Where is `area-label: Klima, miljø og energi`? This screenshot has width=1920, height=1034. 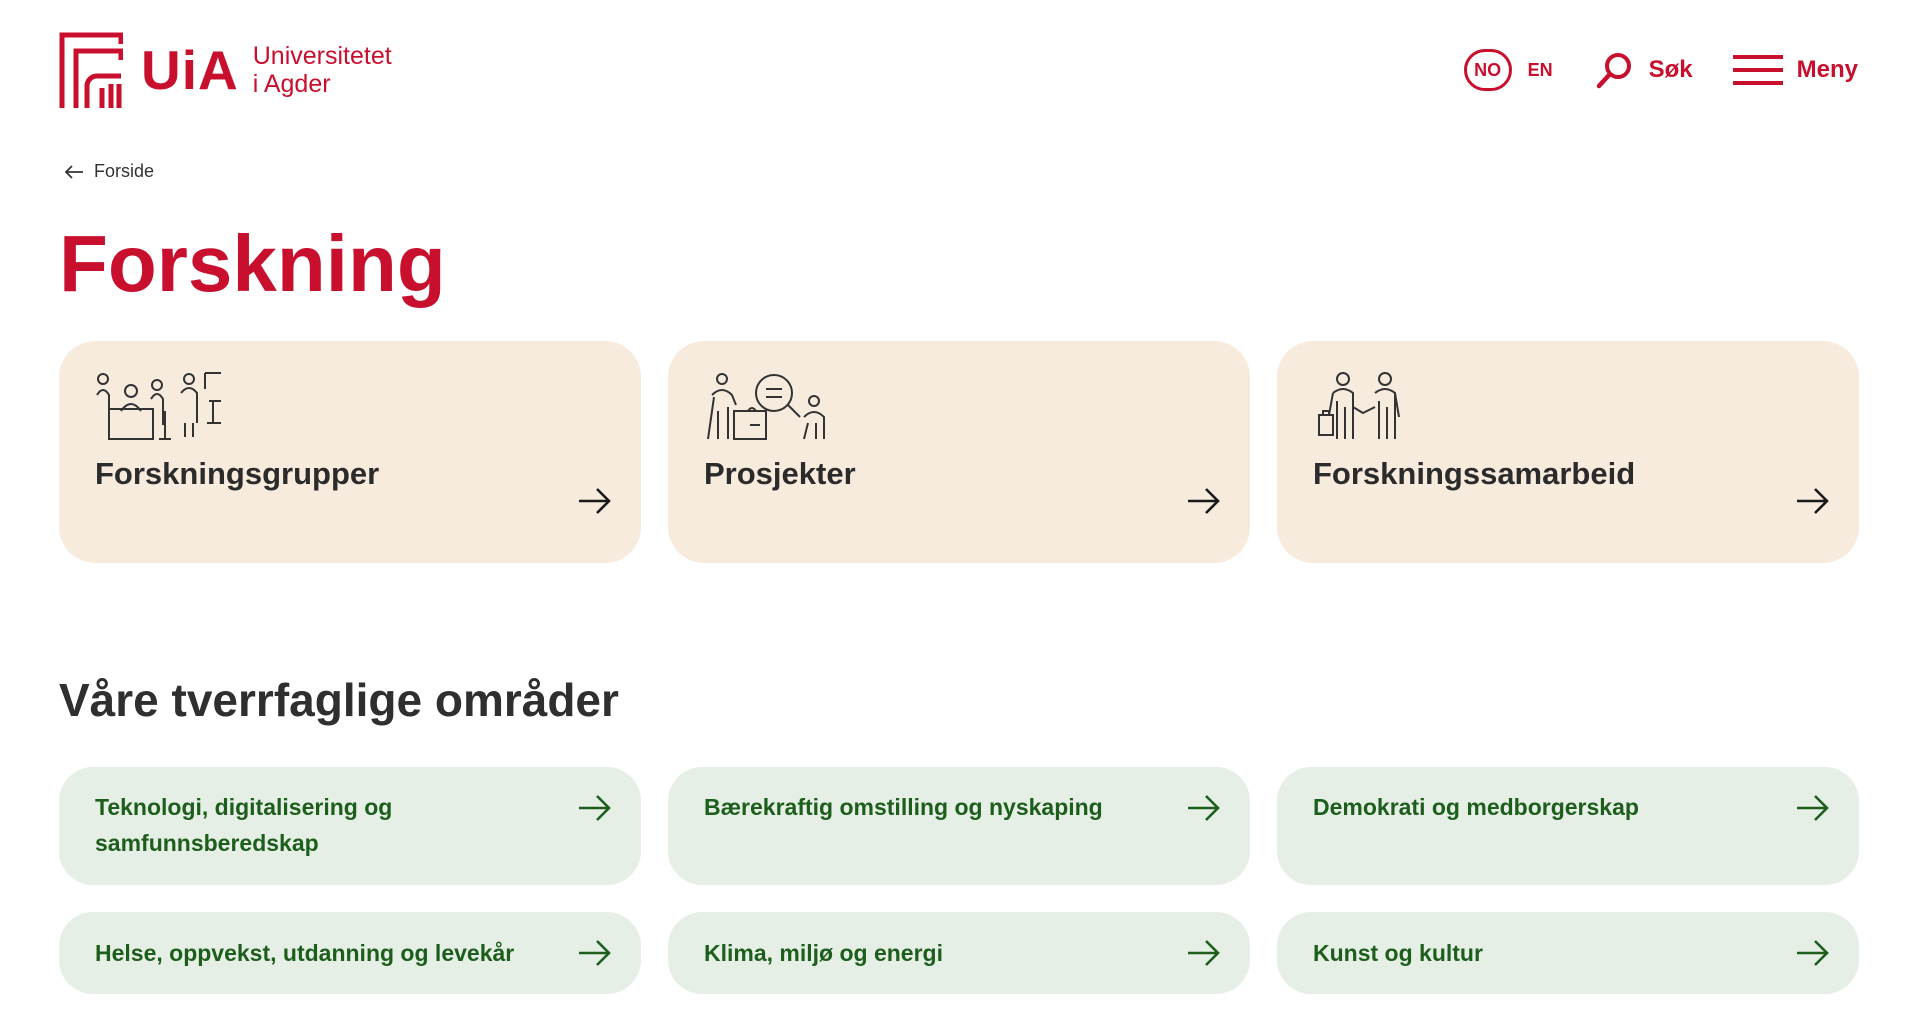 area-label: Klima, miljø og energi is located at coordinates (823, 953).